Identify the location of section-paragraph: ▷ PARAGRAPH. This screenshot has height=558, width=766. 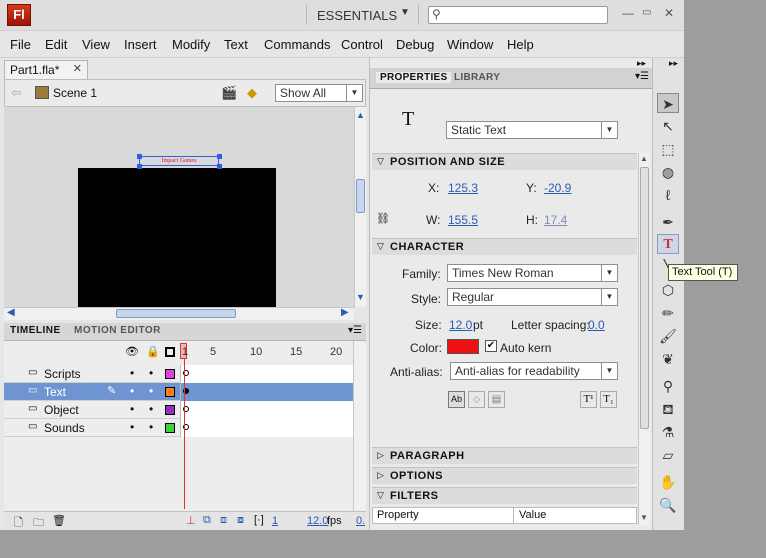
(504, 455).